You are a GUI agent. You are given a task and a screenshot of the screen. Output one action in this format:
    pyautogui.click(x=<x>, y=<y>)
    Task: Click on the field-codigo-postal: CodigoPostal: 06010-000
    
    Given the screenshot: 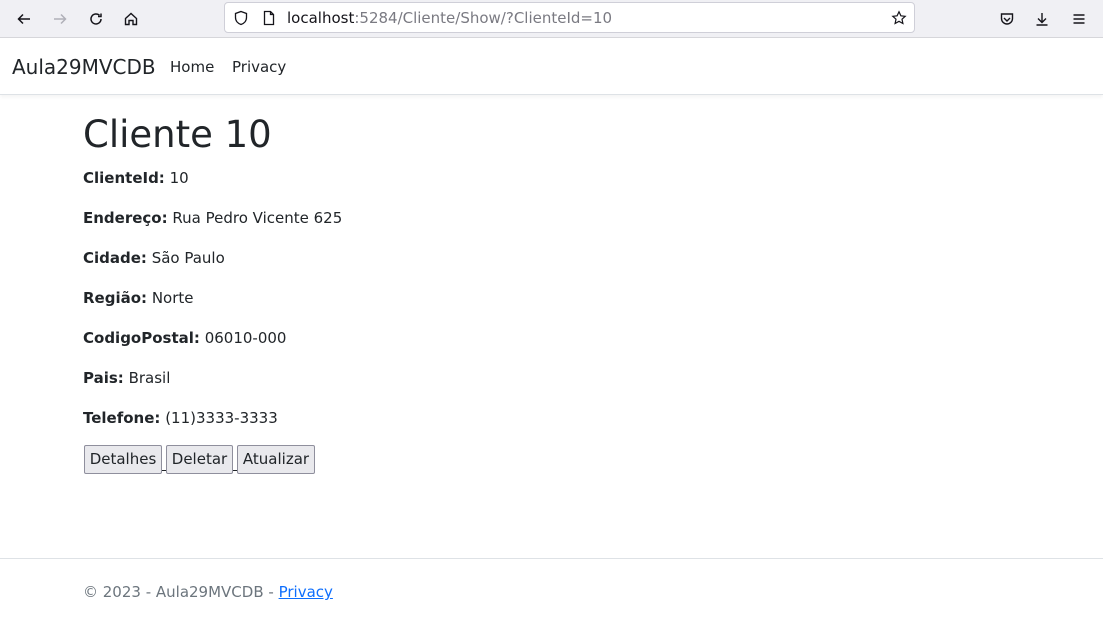 What is the action you would take?
    pyautogui.click(x=184, y=338)
    